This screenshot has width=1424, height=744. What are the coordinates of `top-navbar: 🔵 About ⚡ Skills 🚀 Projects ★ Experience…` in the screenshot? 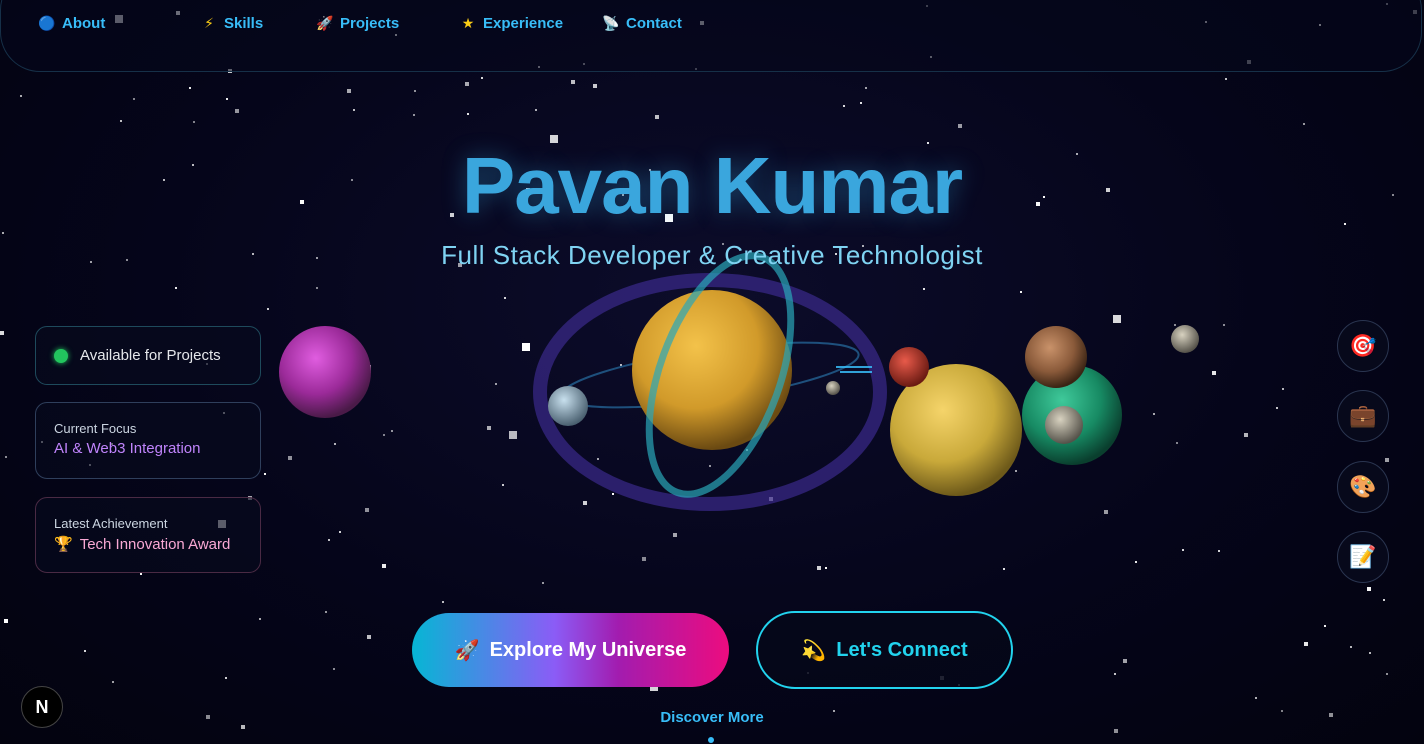 It's located at (711, 36).